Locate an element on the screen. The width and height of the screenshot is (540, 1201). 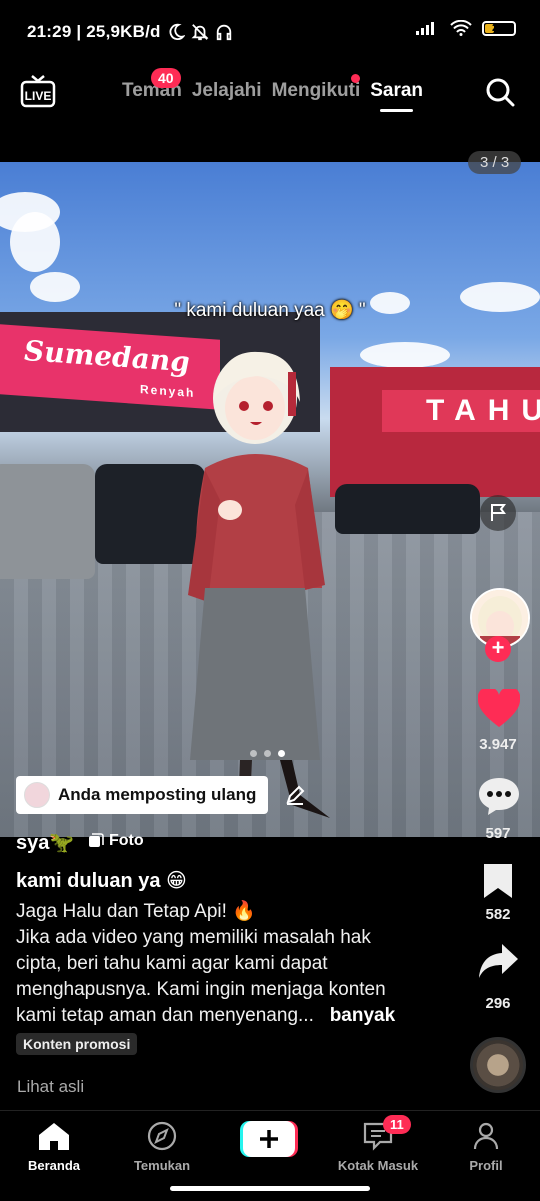
photo-type-text: Foto is located at coordinates (126, 840).